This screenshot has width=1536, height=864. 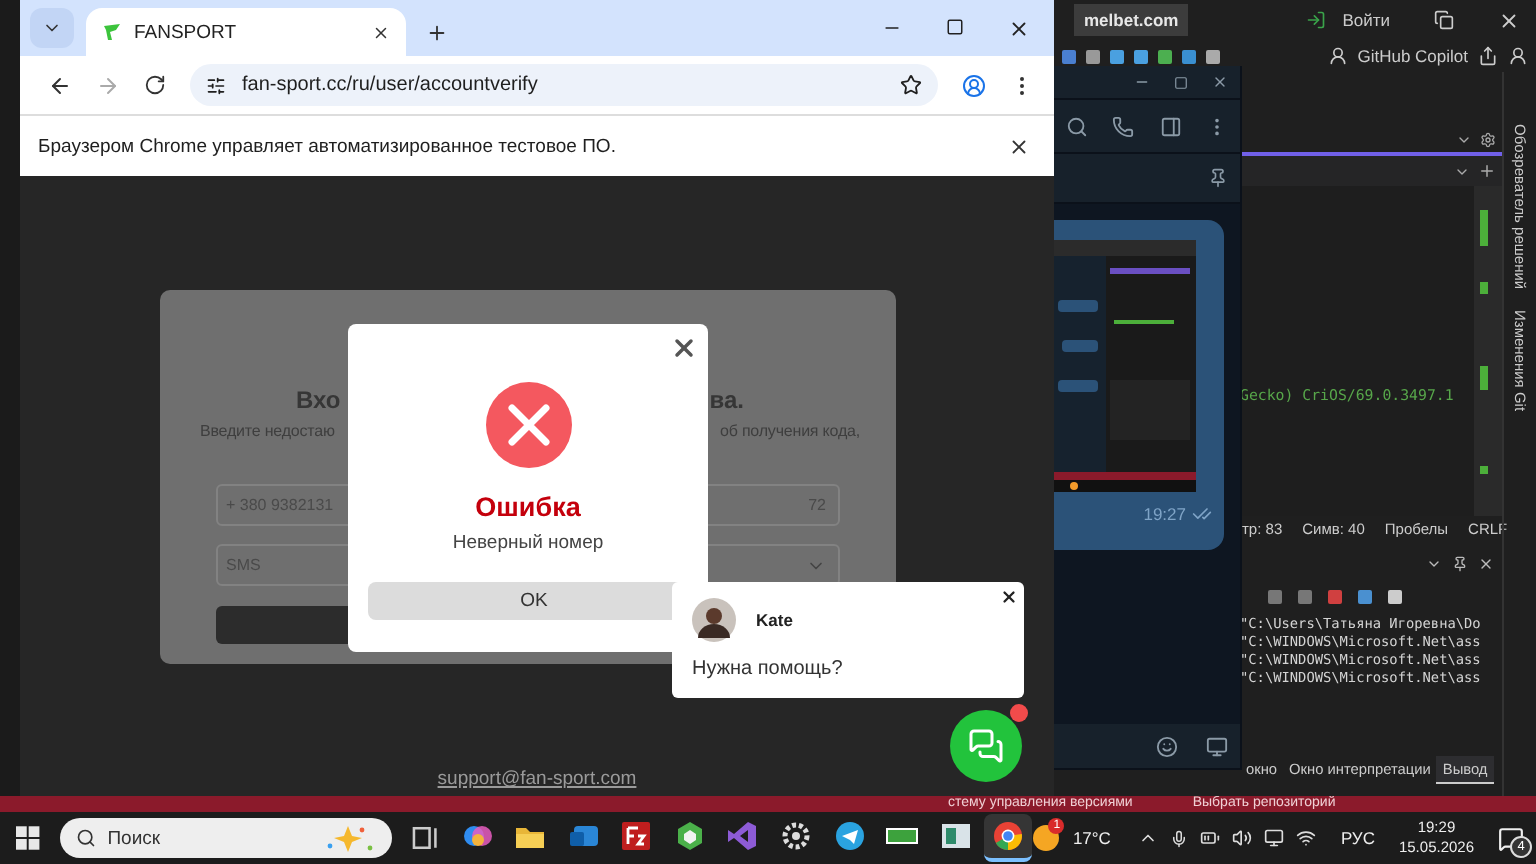 I want to click on tab-title: FANSPORT, so click(x=186, y=32).